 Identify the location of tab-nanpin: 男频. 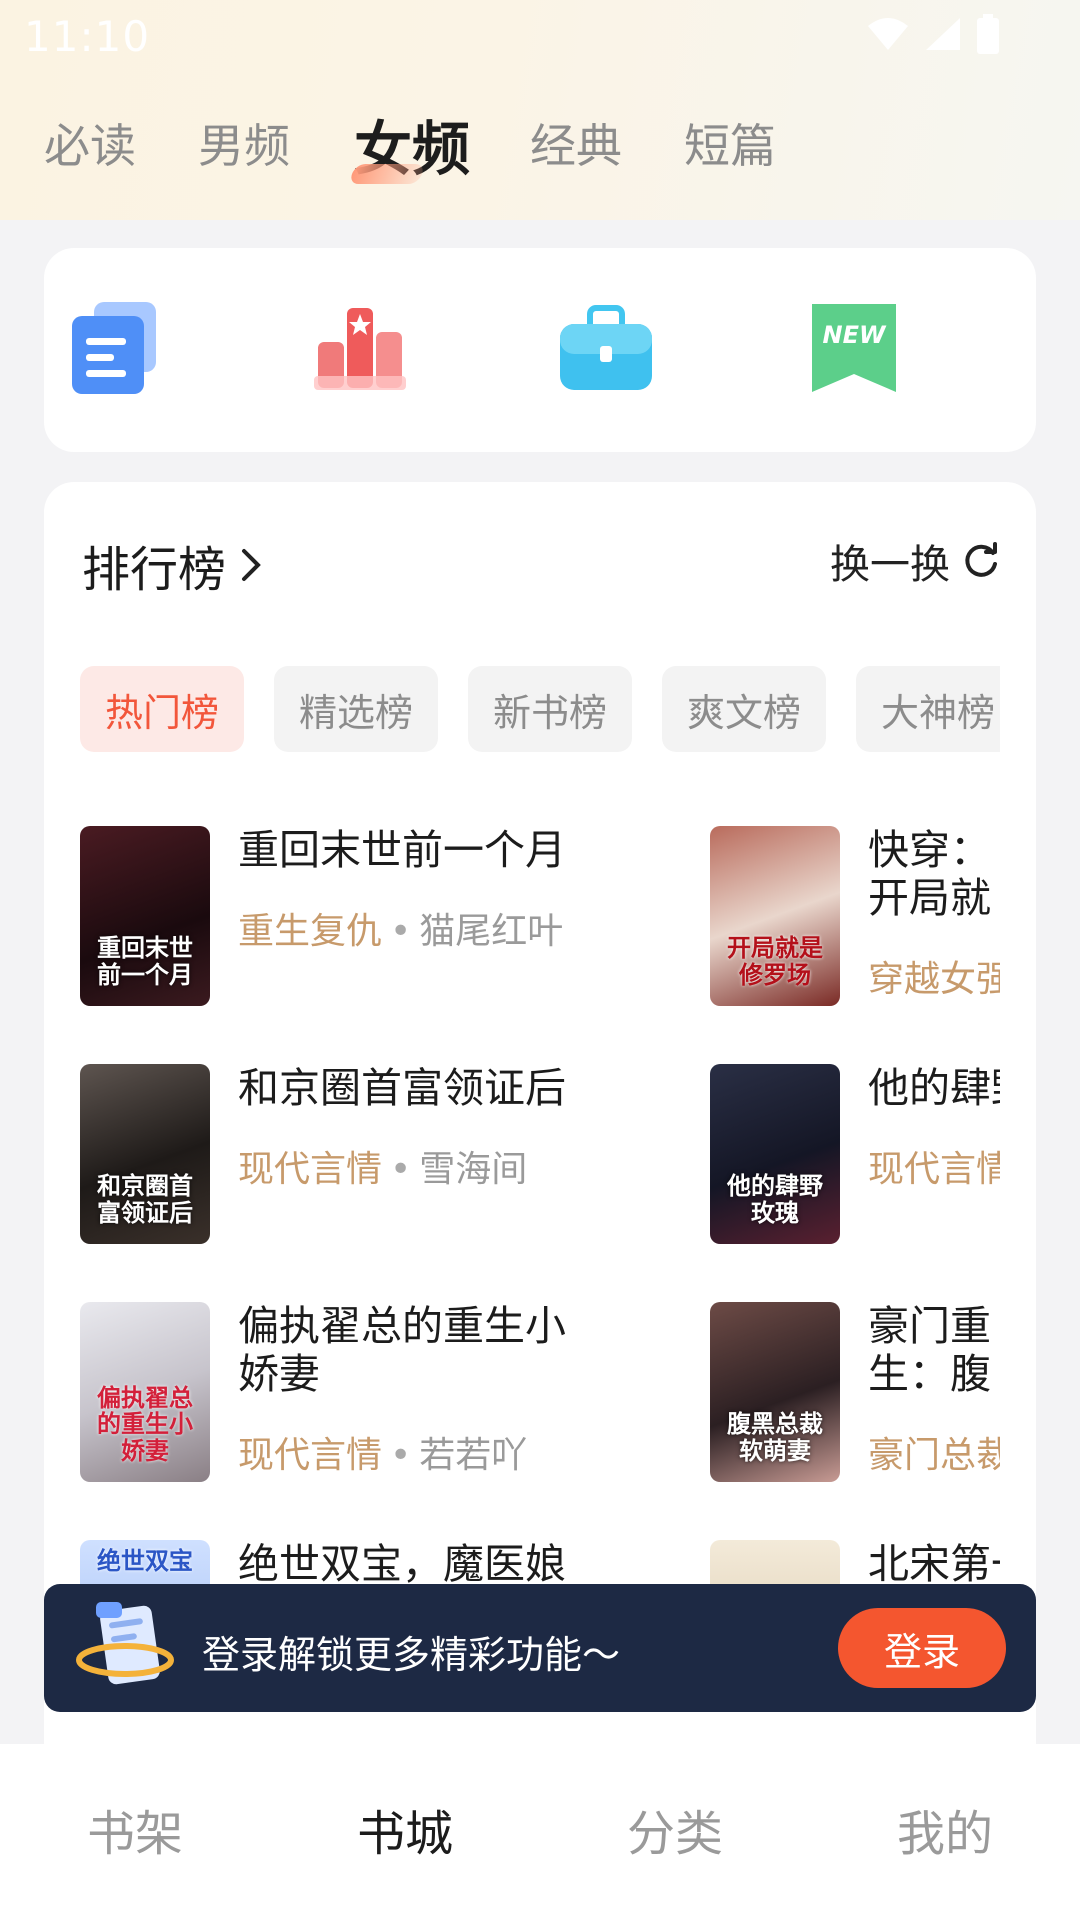
(244, 143).